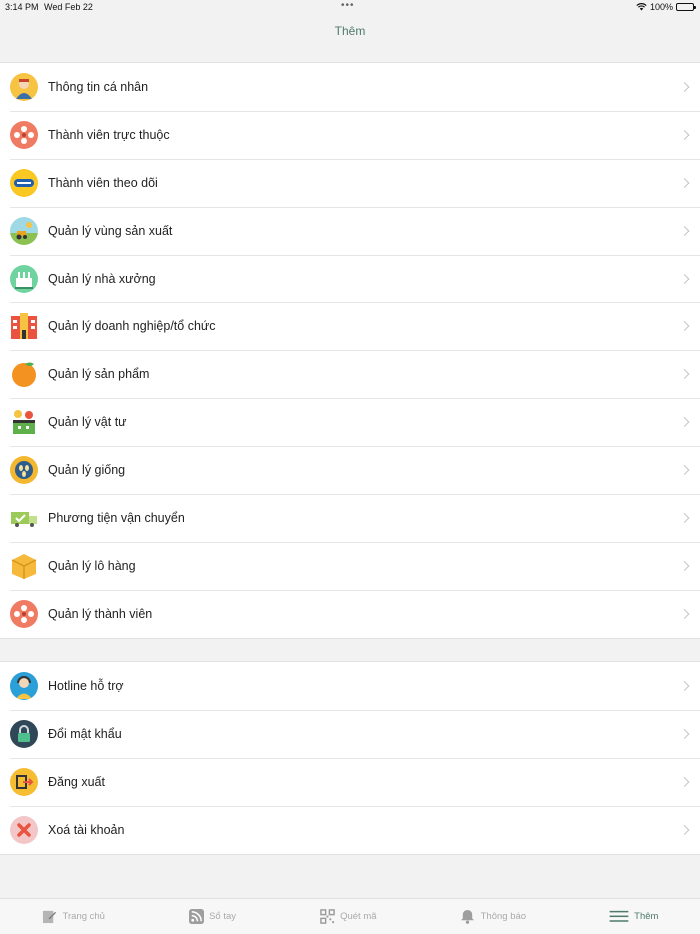 This screenshot has width=700, height=934. Describe the element at coordinates (99, 374) in the screenshot. I see `menu-item-label: Quản lý sản phẩm` at that location.